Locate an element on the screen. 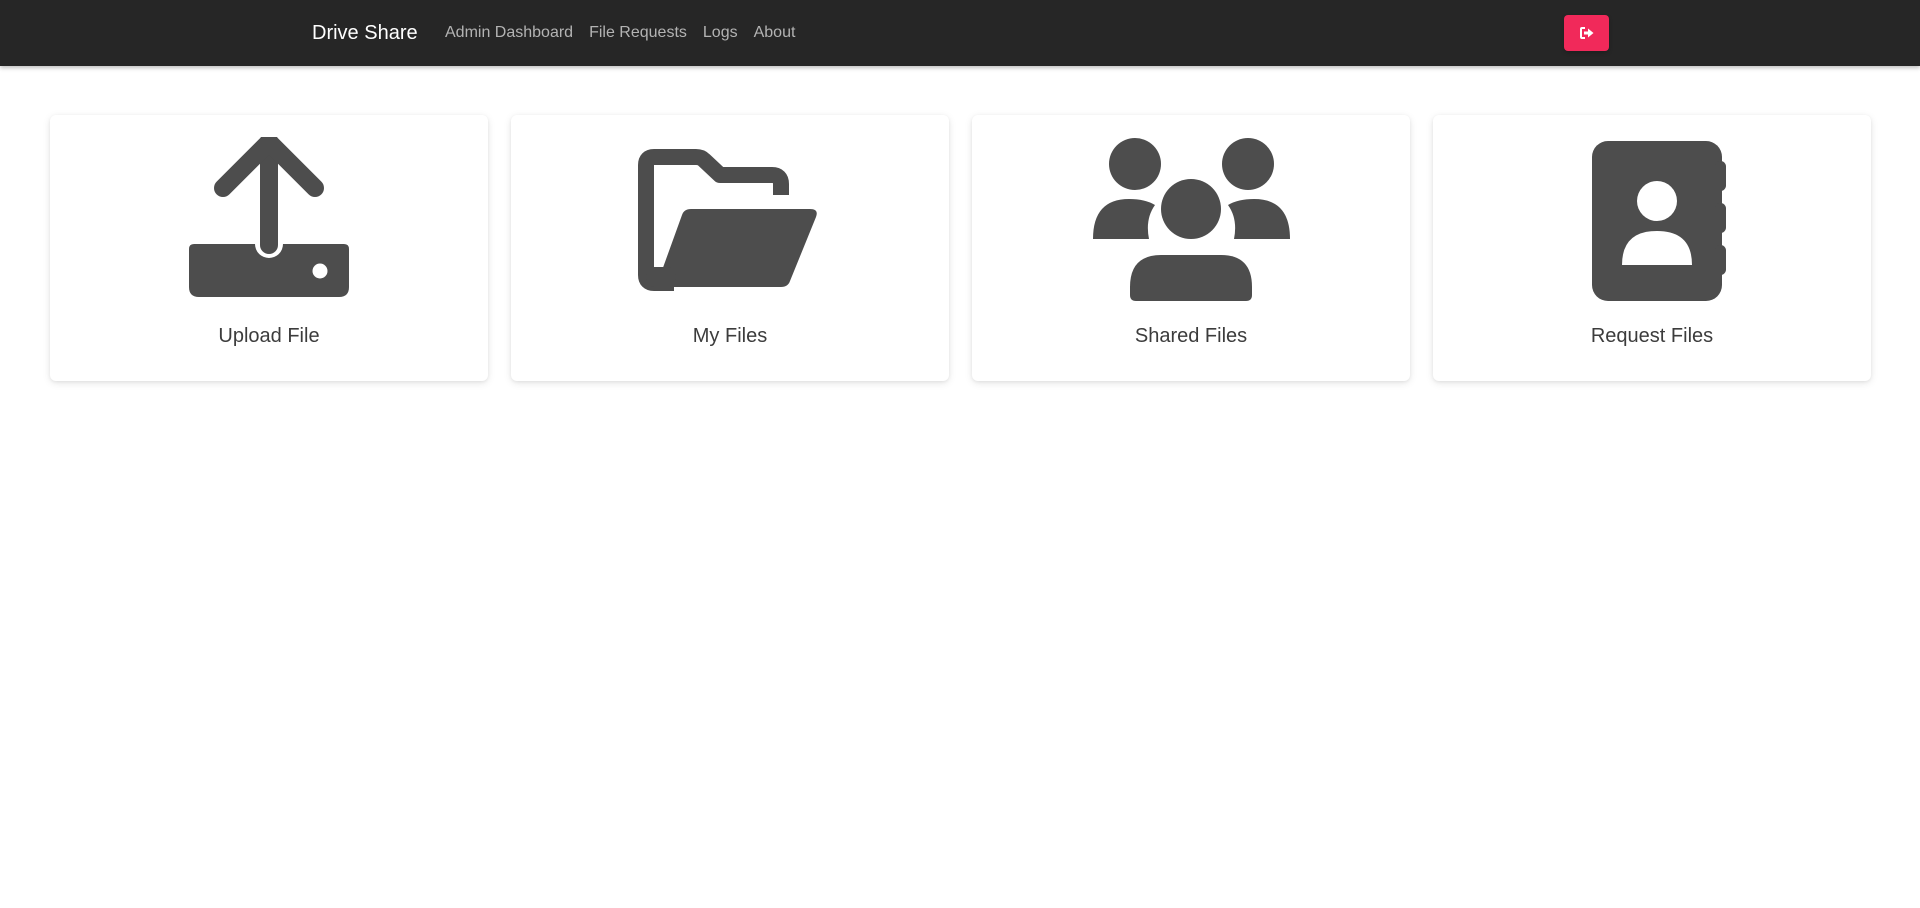 The image size is (1920, 908). brand-link: Drive Share is located at coordinates (365, 33).